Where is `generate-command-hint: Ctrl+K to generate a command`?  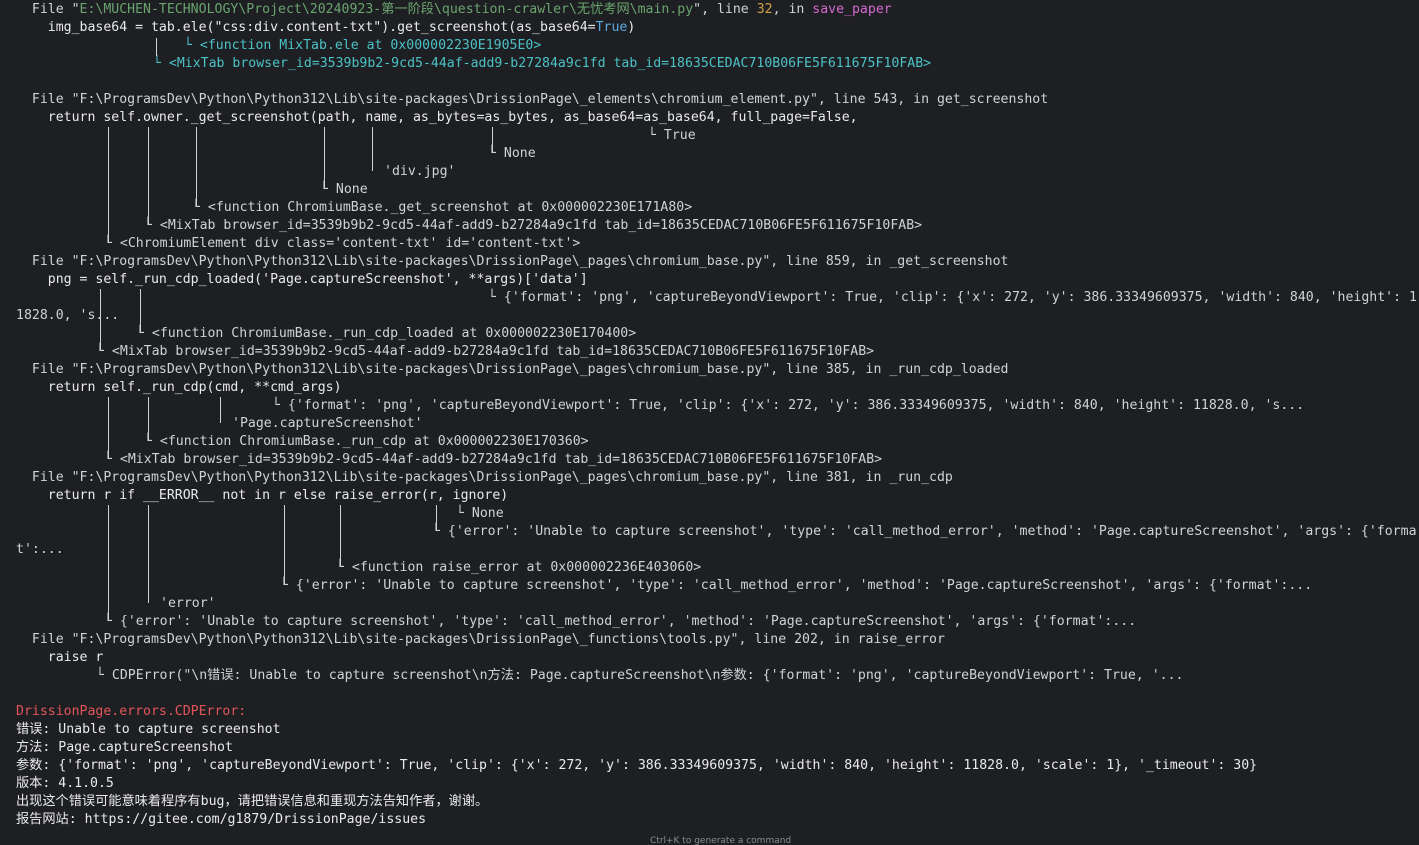 generate-command-hint: Ctrl+K to generate a command is located at coordinates (721, 840).